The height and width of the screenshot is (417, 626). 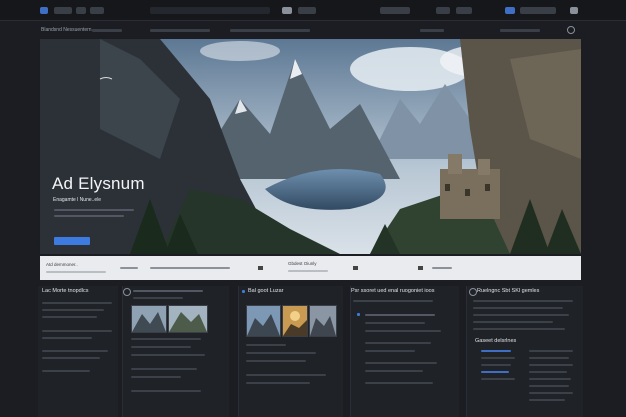 What do you see at coordinates (510, 10) in the screenshot?
I see `nav-item-active` at bounding box center [510, 10].